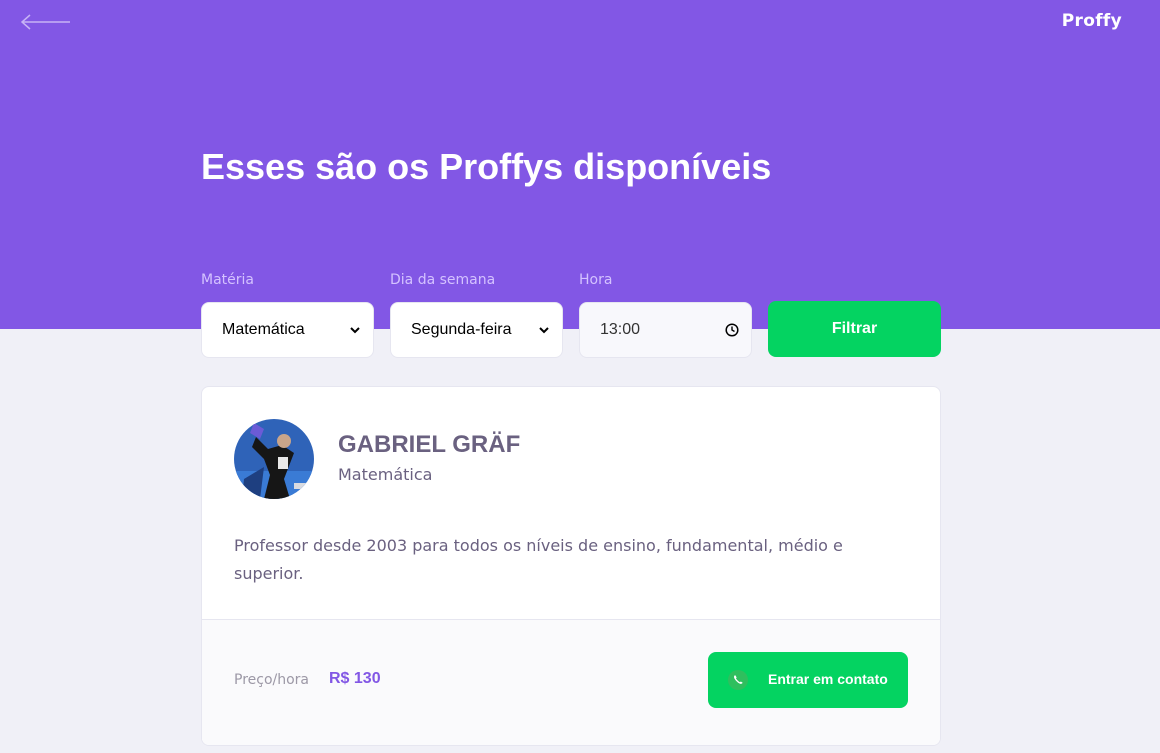 This screenshot has height=753, width=1160. I want to click on avatar, so click(274, 459).